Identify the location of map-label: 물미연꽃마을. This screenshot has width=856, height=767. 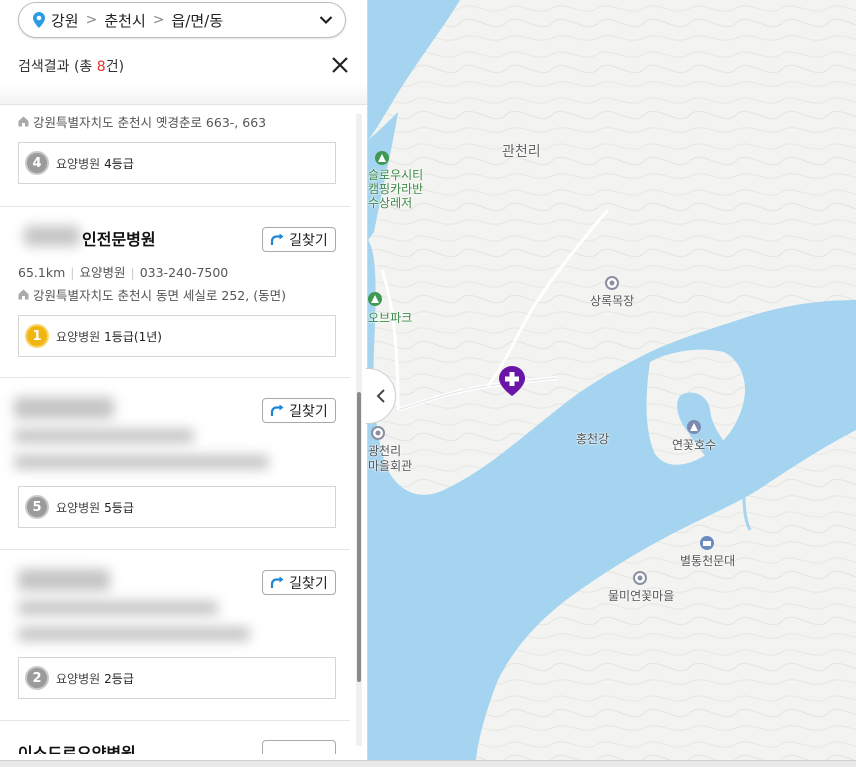
(641, 596).